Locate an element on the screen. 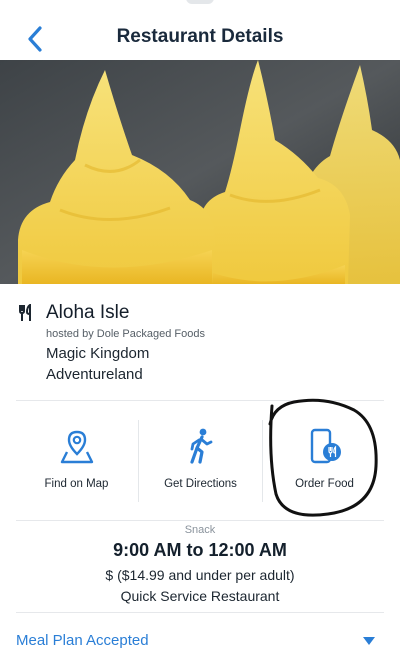  mobile-order-icon is located at coordinates (325, 446).